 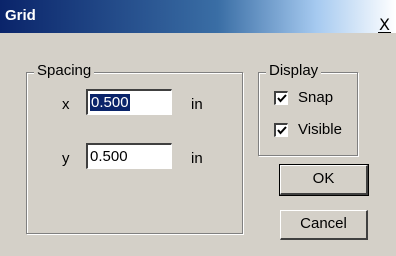 I want to click on title-bar: Grid X, so click(x=198, y=16).